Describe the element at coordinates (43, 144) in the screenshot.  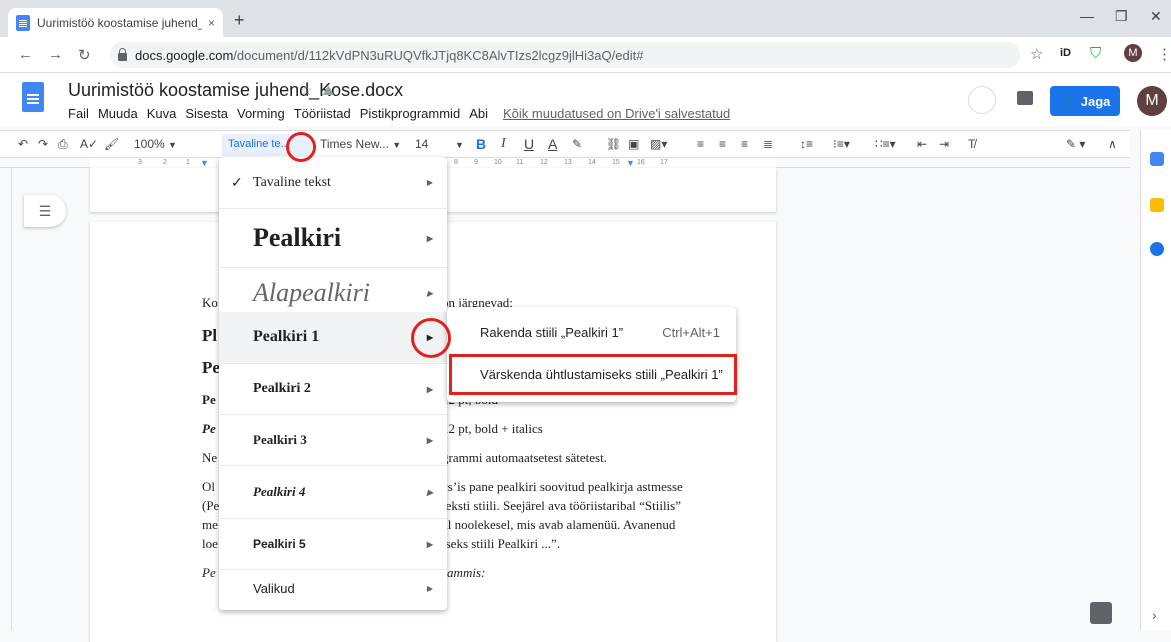
I see `redo-icon: ↷` at that location.